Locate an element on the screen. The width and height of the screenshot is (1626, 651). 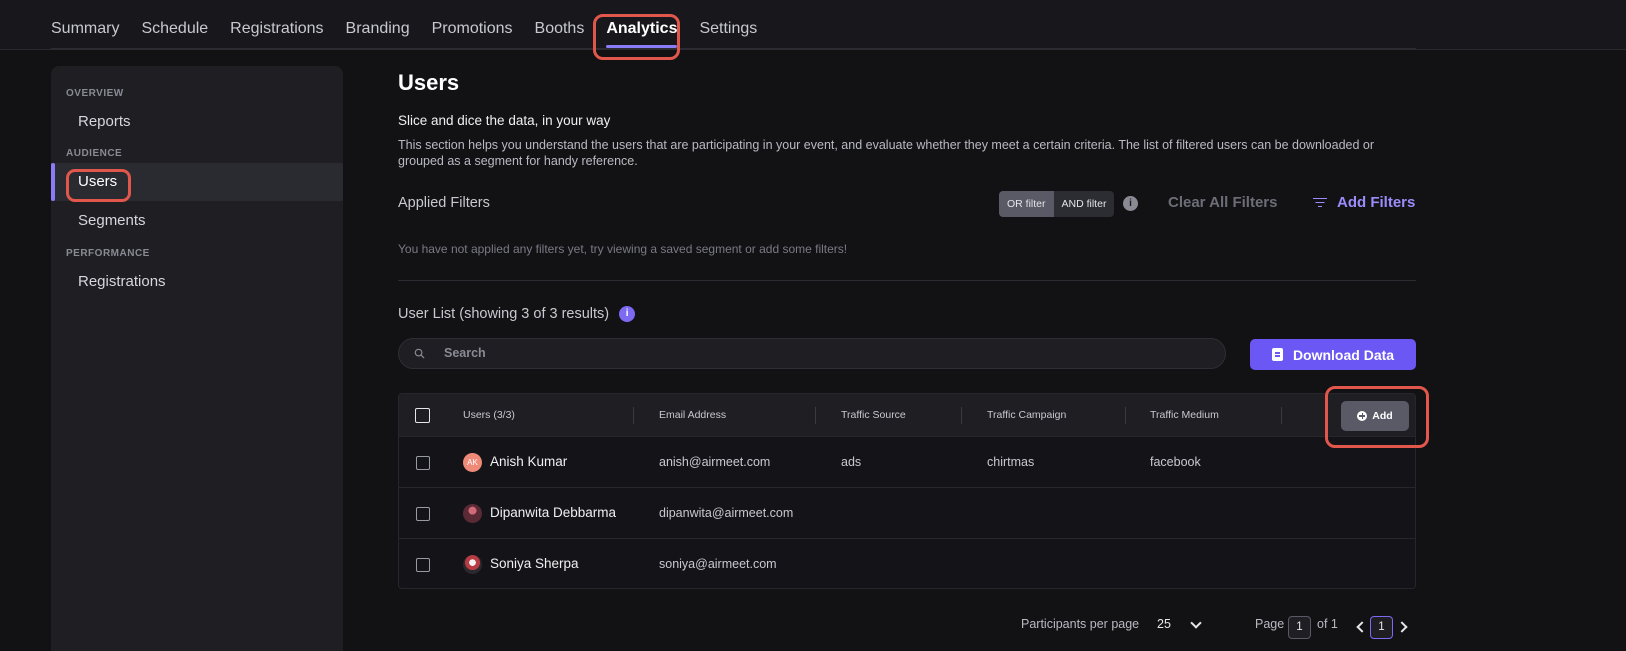
user-name-cell: Soniya Sherpa is located at coordinates (521, 563).